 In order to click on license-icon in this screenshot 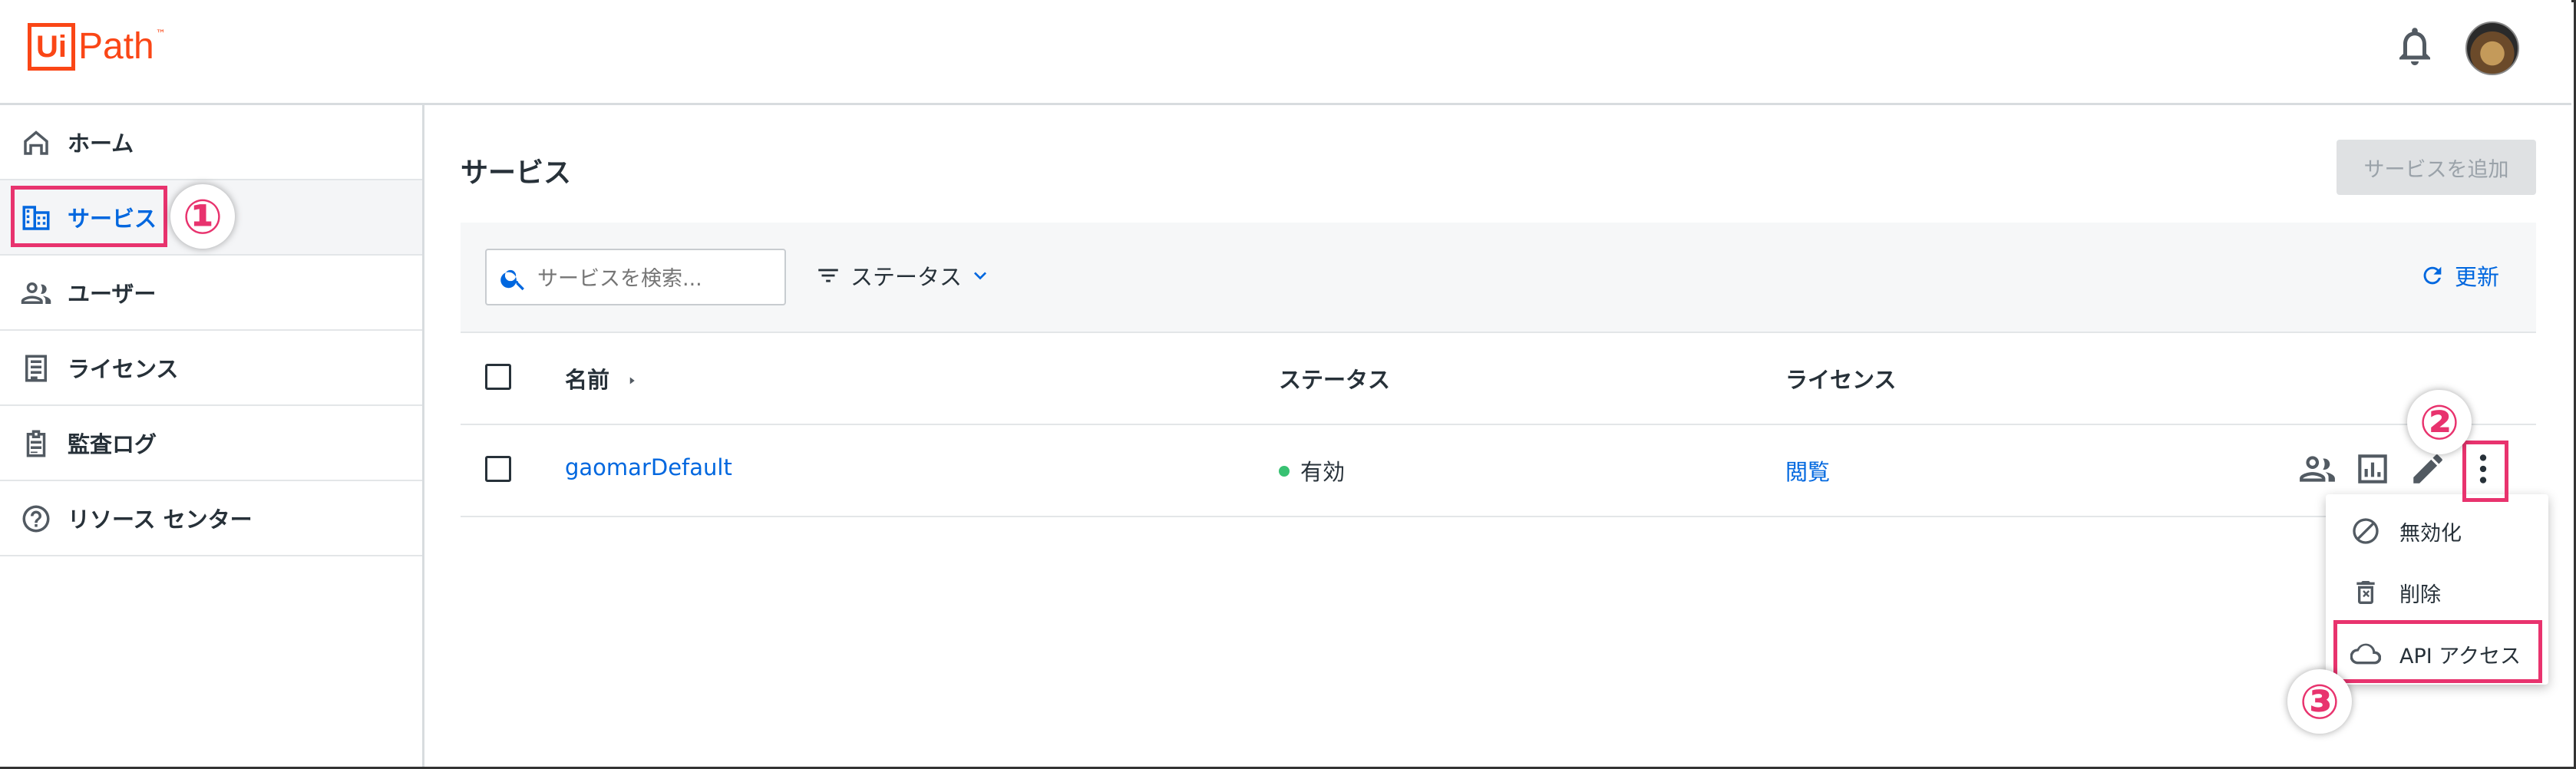, I will do `click(36, 368)`.